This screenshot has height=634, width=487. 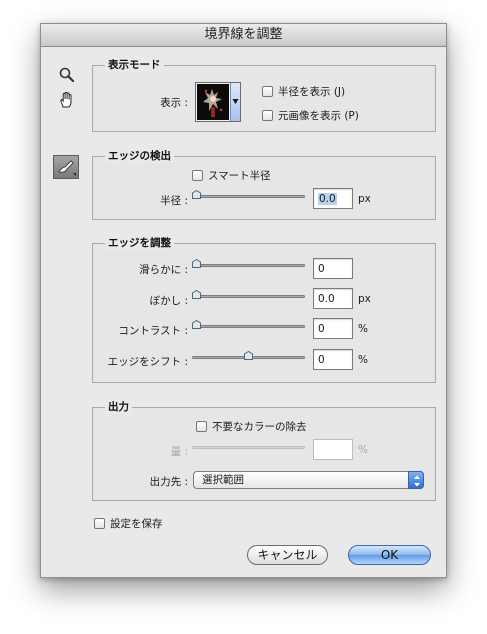 I want to click on magnifier-icon, so click(x=67, y=75).